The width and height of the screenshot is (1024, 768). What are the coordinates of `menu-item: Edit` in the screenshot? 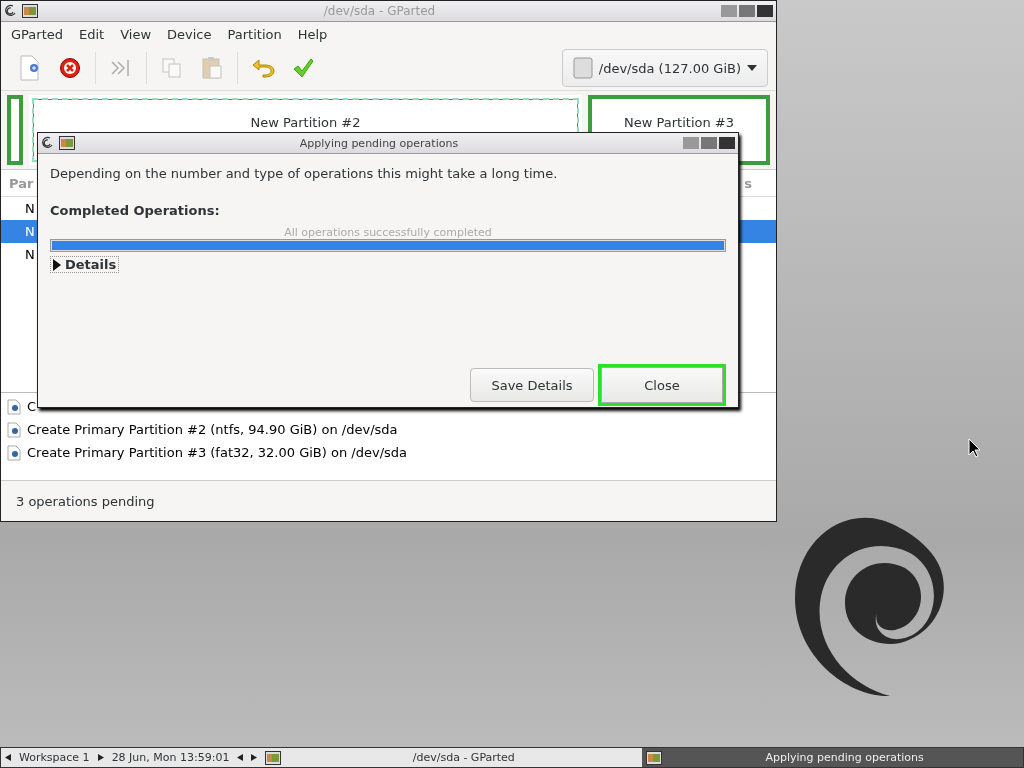 It's located at (92, 34).